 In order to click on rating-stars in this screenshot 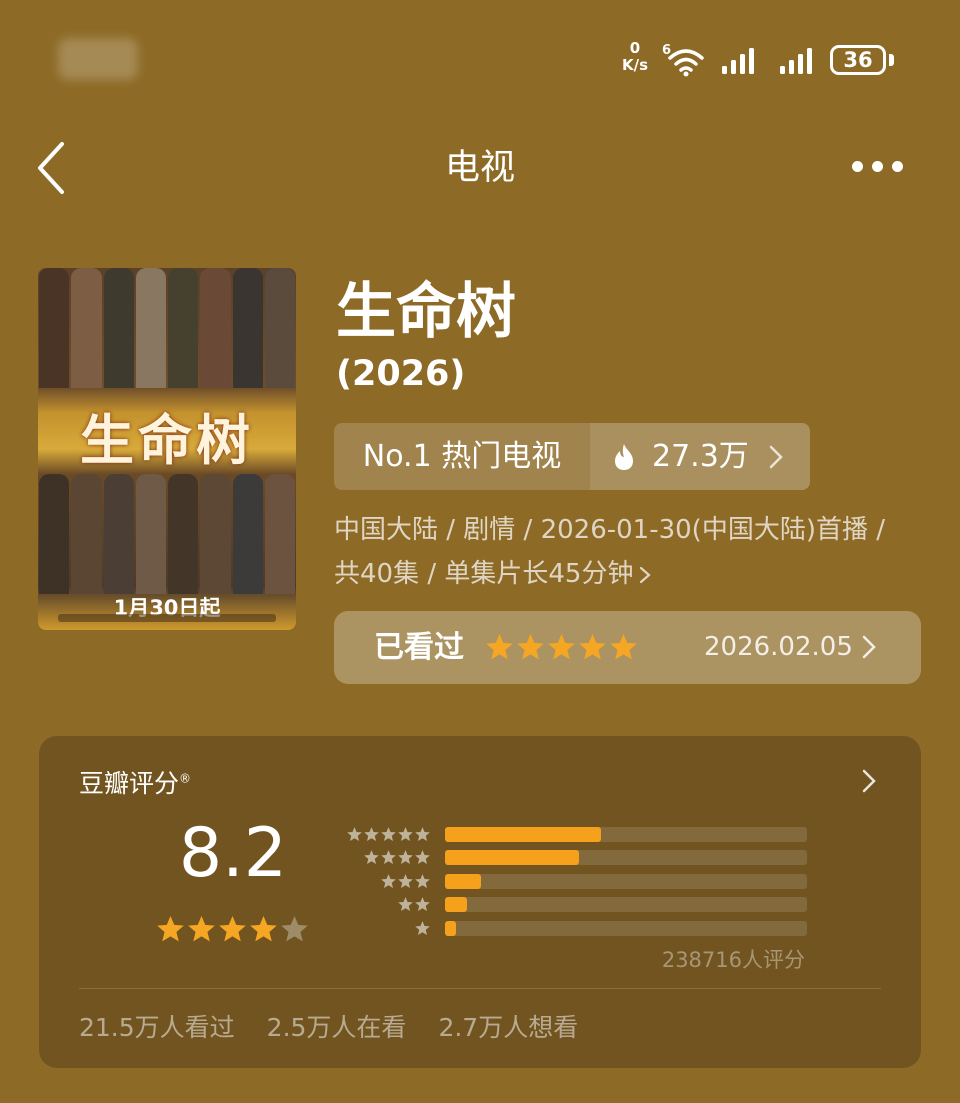, I will do `click(232, 929)`.